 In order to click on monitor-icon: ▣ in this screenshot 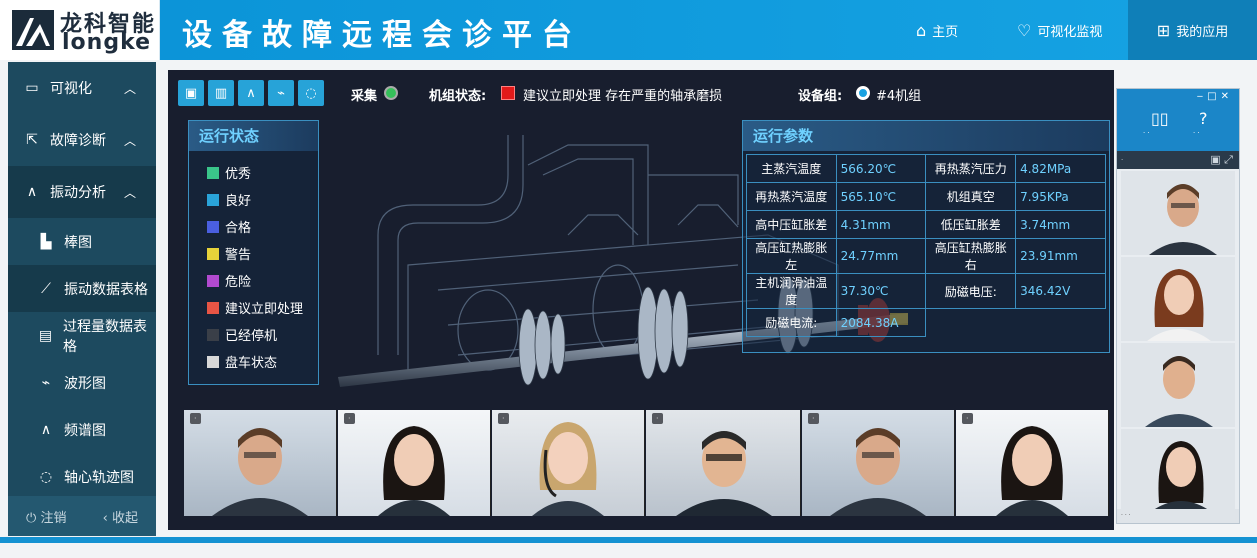, I will do `click(191, 93)`.